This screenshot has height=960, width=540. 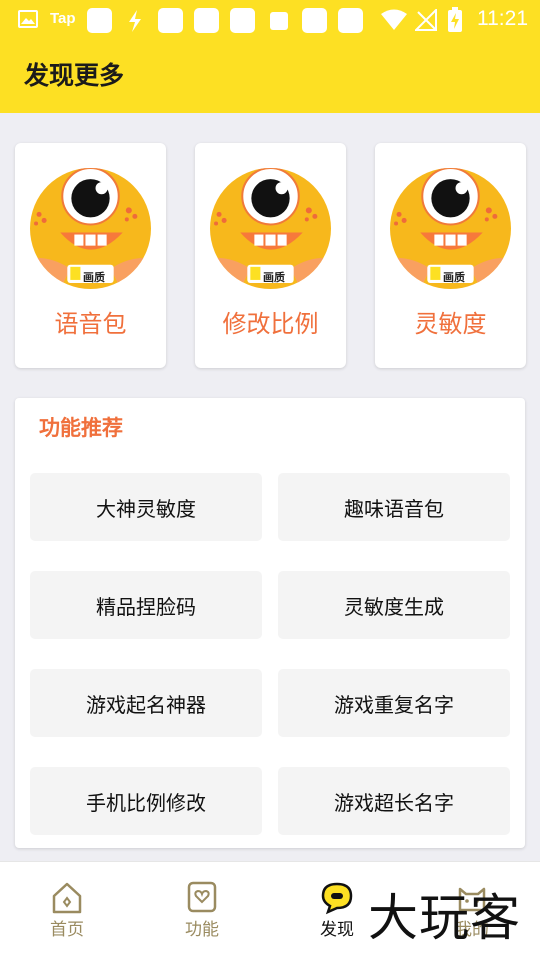 What do you see at coordinates (394, 801) in the screenshot?
I see `feature-button: 游戏超长名字` at bounding box center [394, 801].